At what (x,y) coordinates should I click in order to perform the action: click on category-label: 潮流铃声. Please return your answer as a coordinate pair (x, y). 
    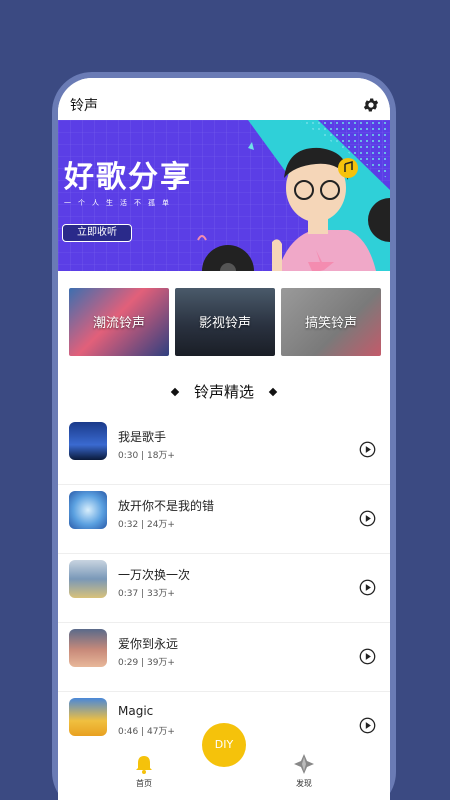
    Looking at the image, I should click on (118, 323).